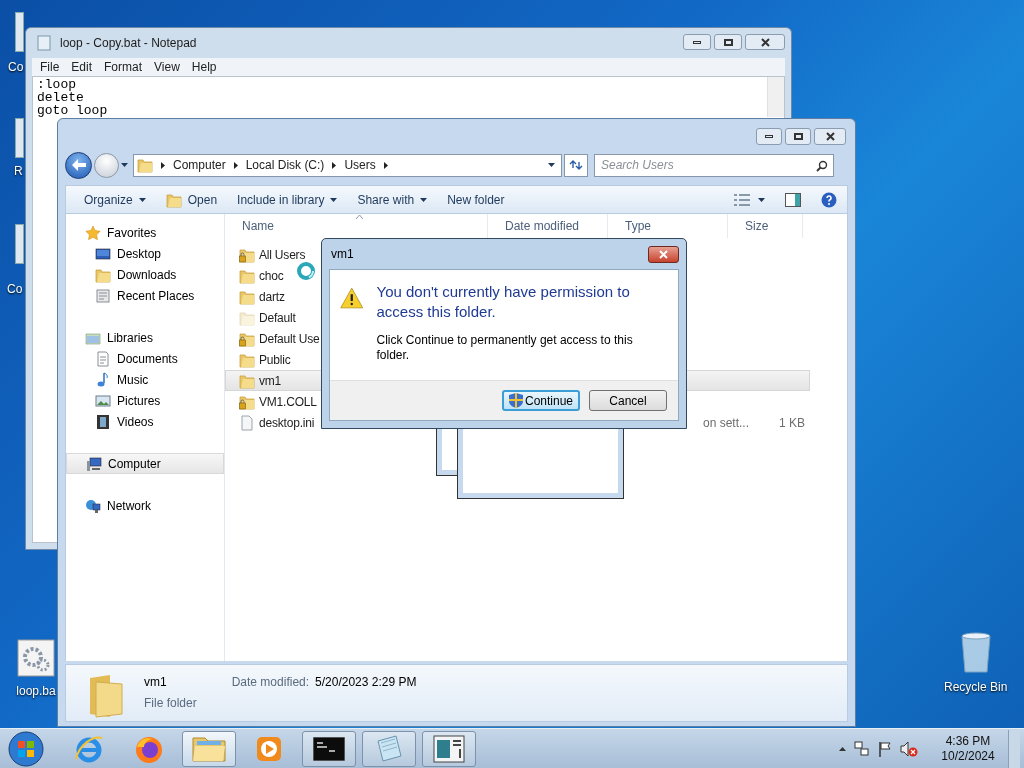  Describe the element at coordinates (289, 339) in the screenshot. I see `file-name: Default Use` at that location.